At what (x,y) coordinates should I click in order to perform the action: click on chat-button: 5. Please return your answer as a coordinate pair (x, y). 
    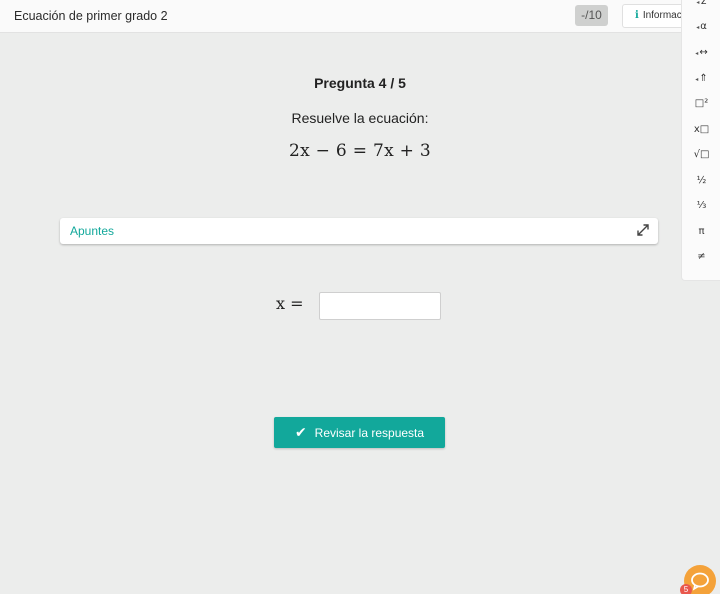
    Looking at the image, I should click on (698, 579).